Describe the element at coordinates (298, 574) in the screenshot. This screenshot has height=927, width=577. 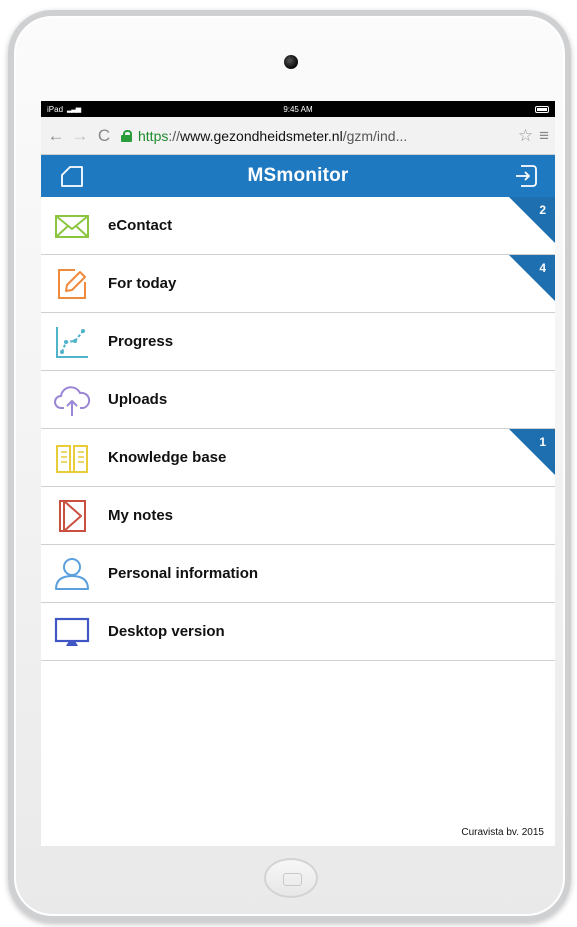
I see `menu-item-personal-information: Personal information` at that location.